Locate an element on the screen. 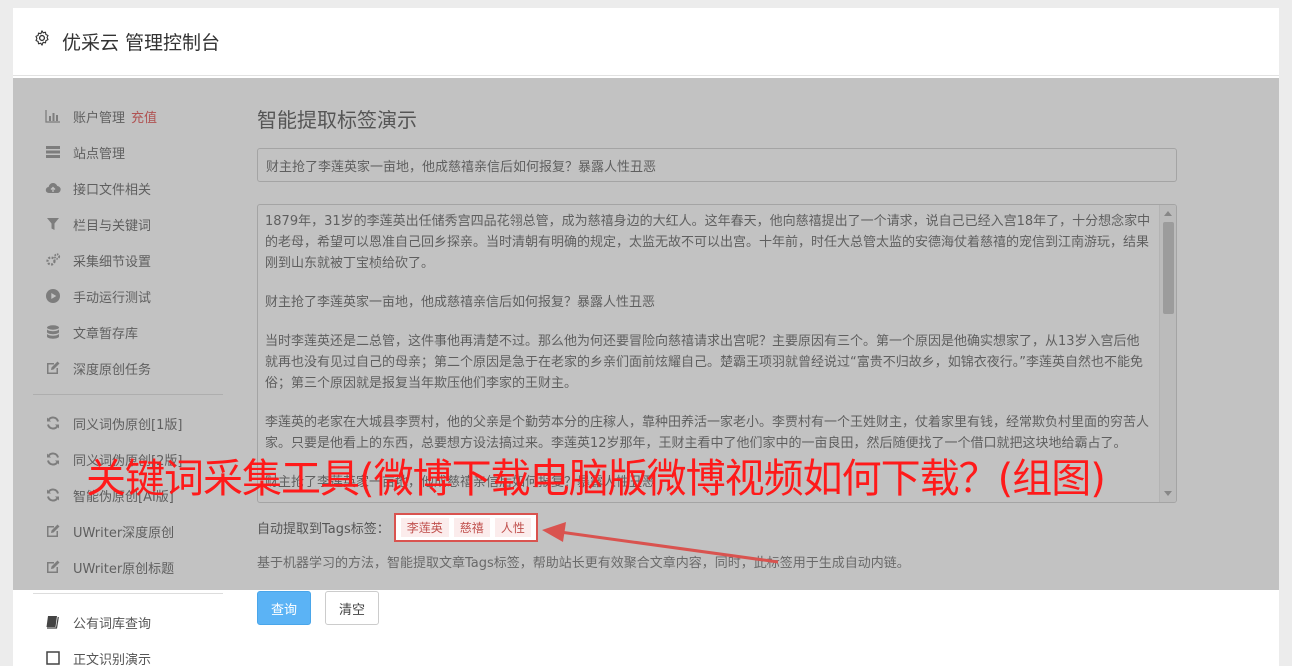 This screenshot has height=666, width=1292. sidebar-item-label: 深度原创任务 is located at coordinates (112, 370).